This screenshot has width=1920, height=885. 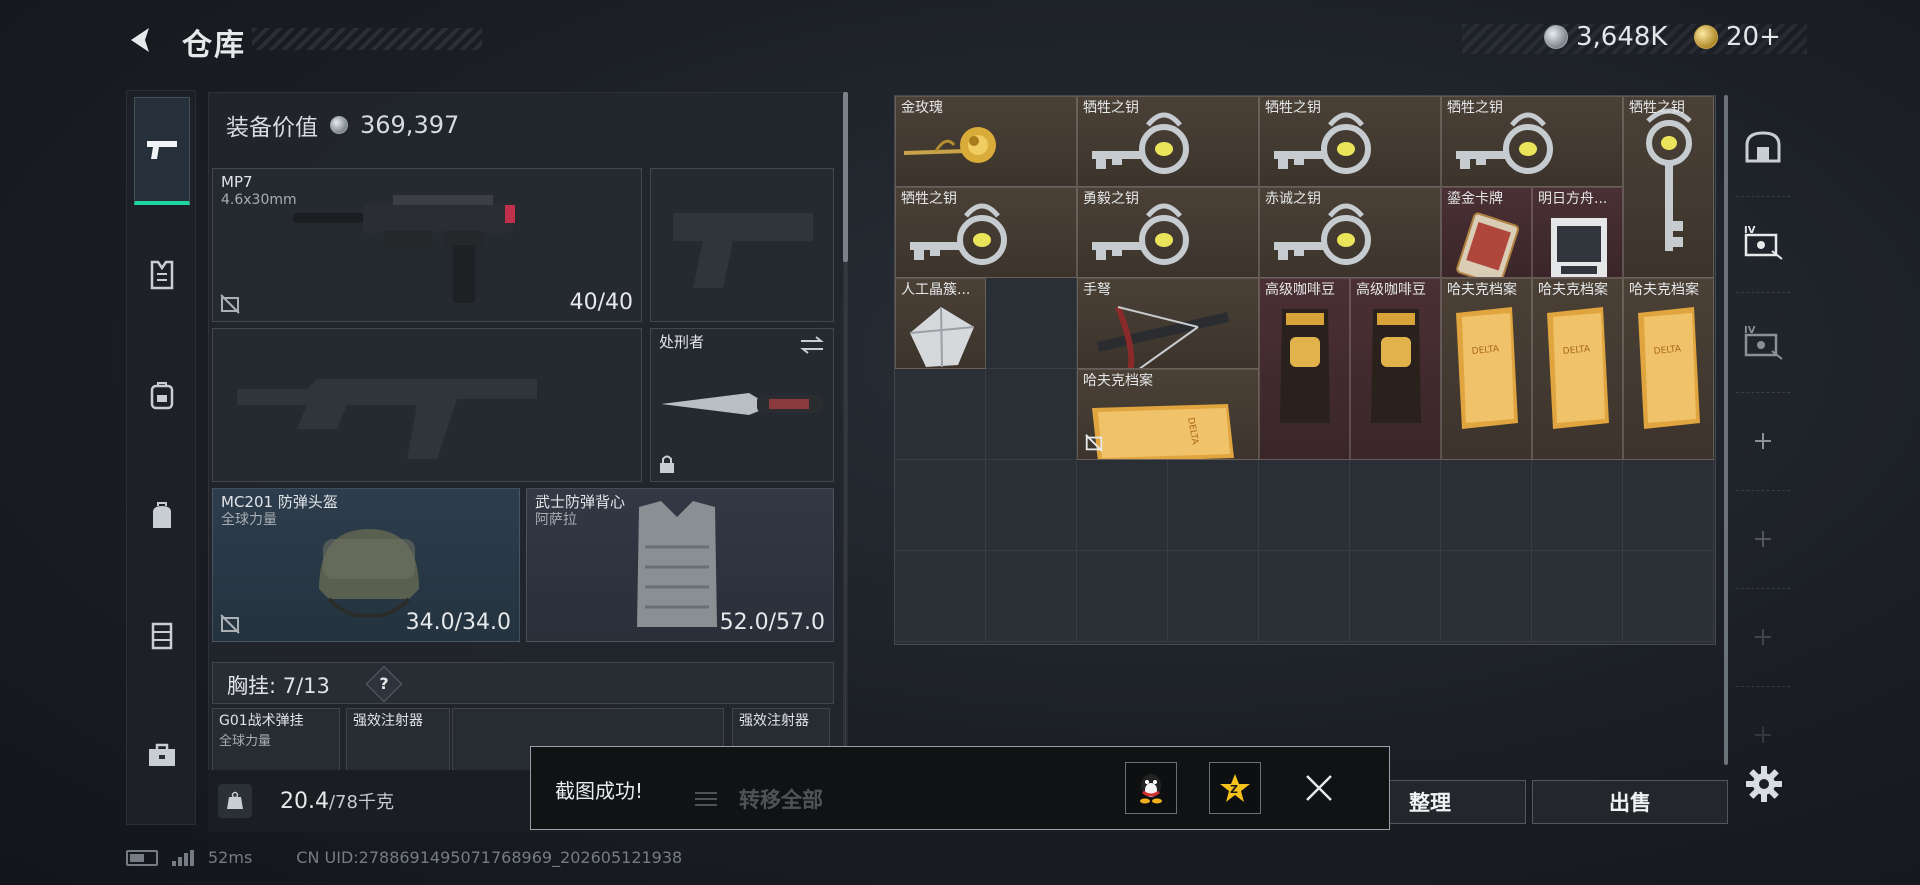 I want to click on nav-bag, so click(x=162, y=515).